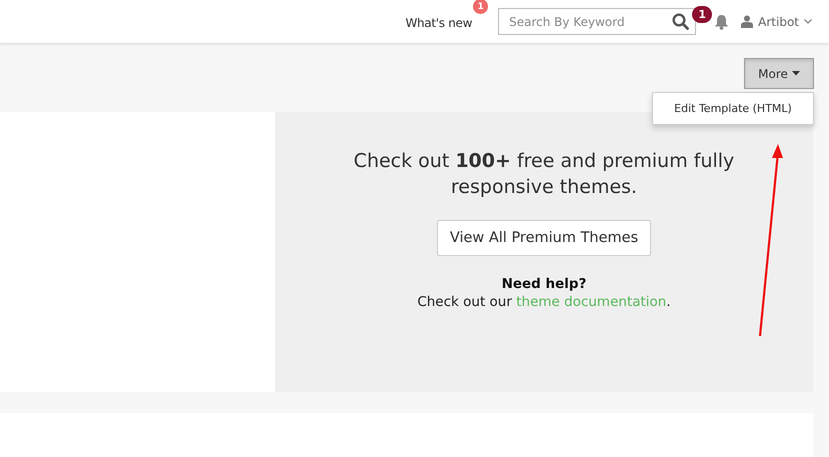 The height and width of the screenshot is (457, 829). I want to click on menu-item: Edit Template (HTML), so click(733, 108).